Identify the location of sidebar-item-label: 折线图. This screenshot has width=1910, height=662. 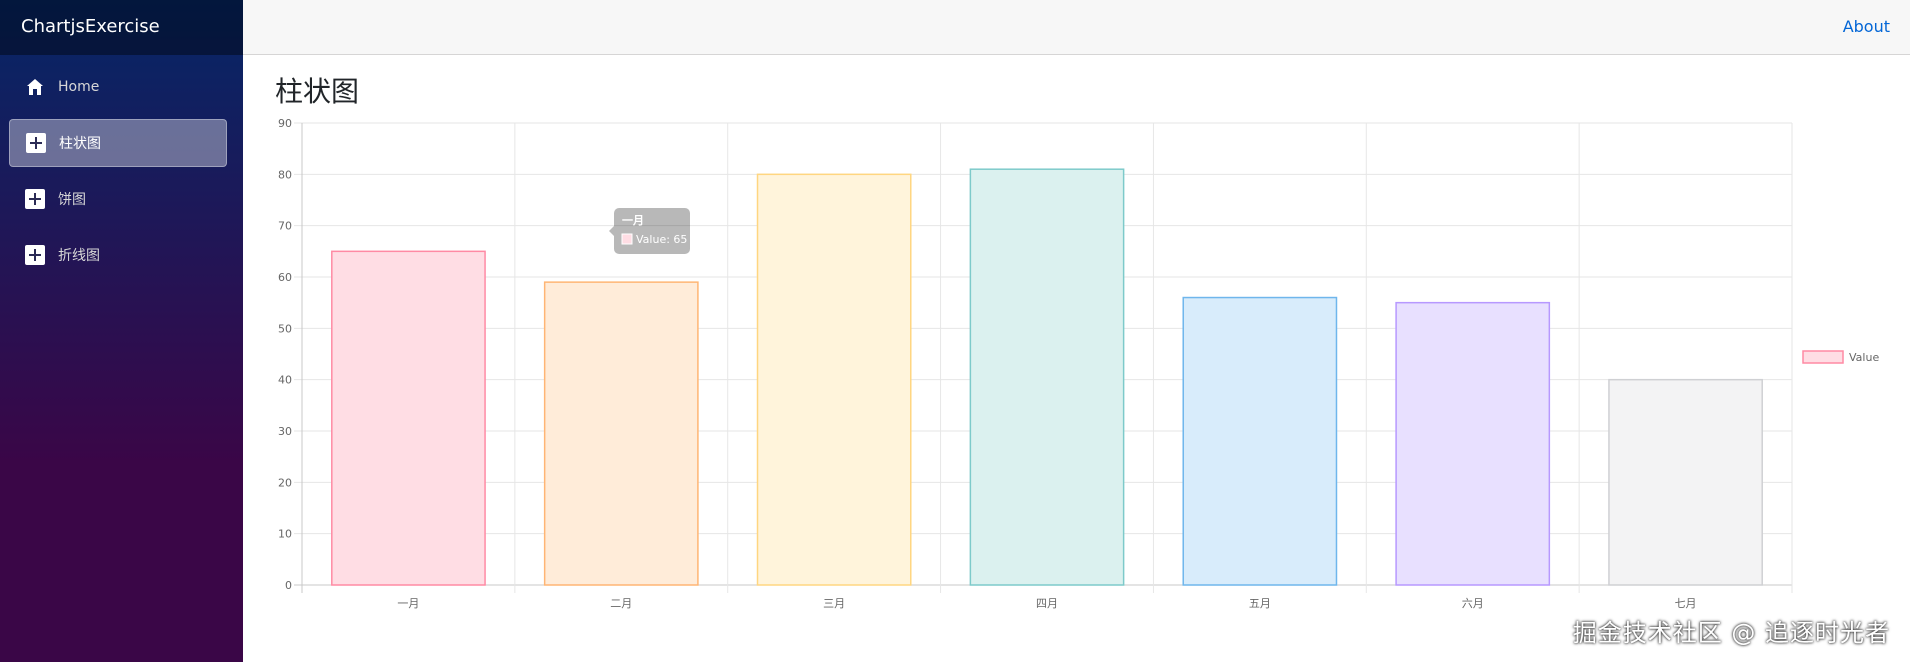
(79, 256).